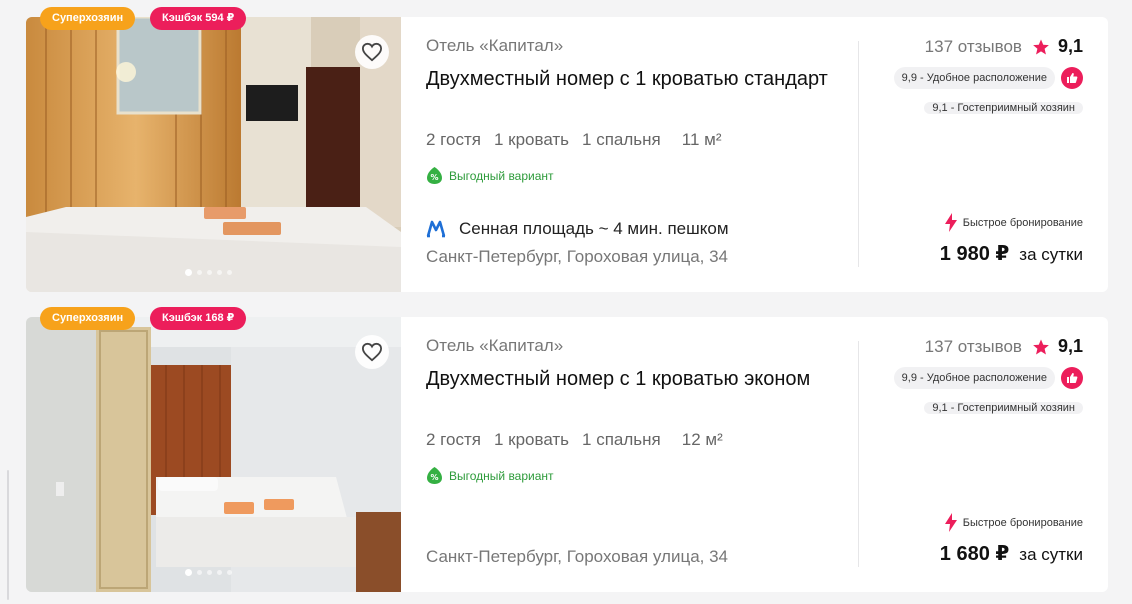 The width and height of the screenshot is (1132, 604). What do you see at coordinates (974, 254) in the screenshot?
I see `price-value: 1 980 ₽` at bounding box center [974, 254].